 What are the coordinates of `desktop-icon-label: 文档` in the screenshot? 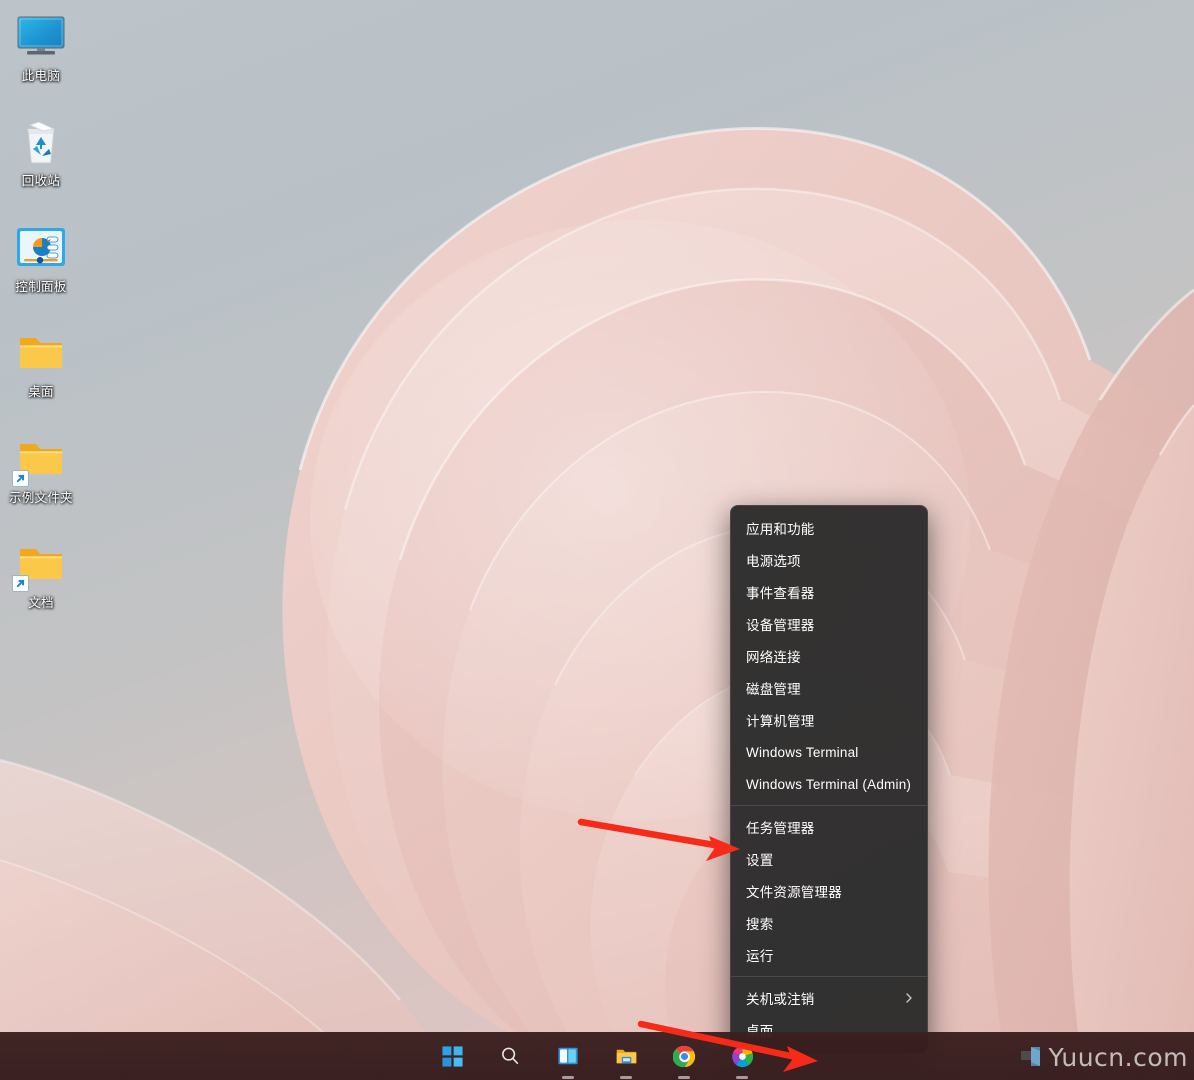 It's located at (41, 602).